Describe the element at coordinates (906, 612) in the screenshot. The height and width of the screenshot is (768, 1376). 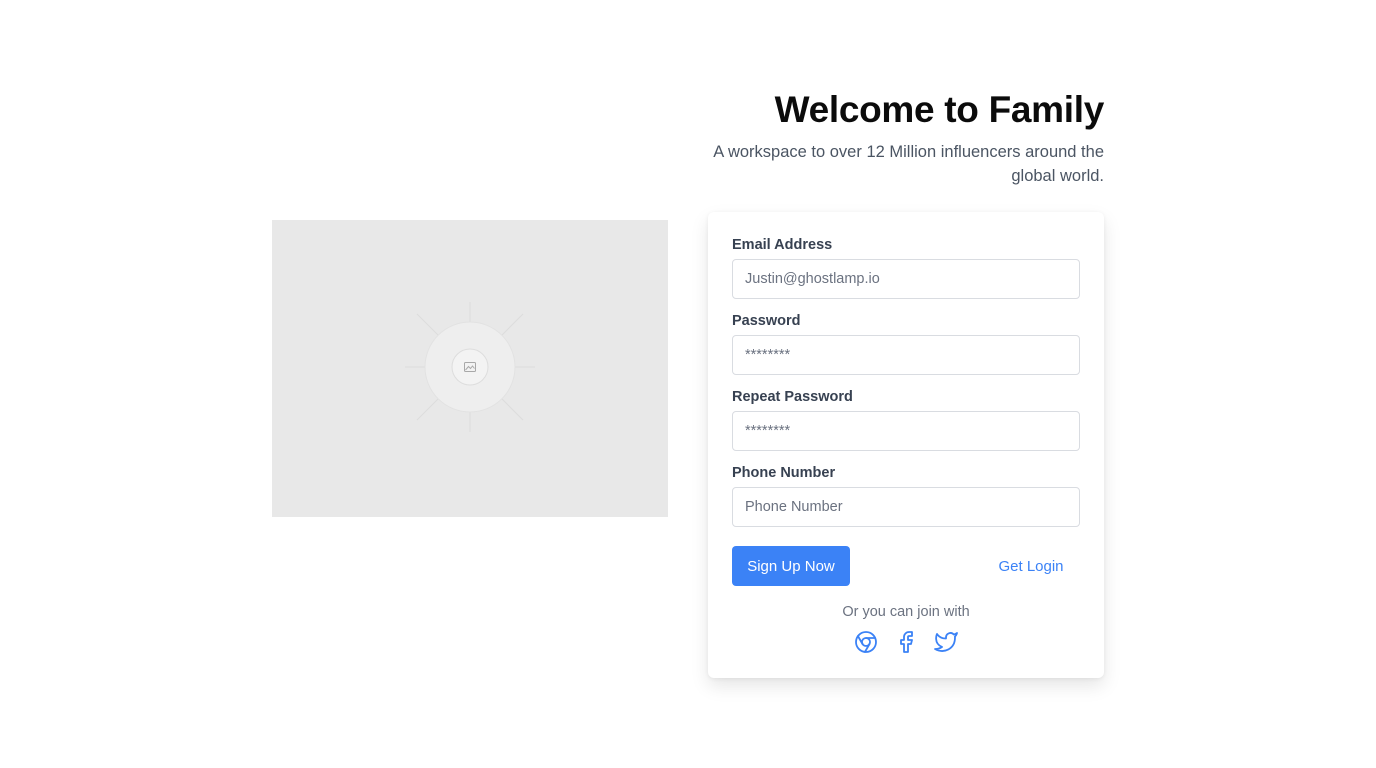
I see `join-text: Or you can join with` at that location.